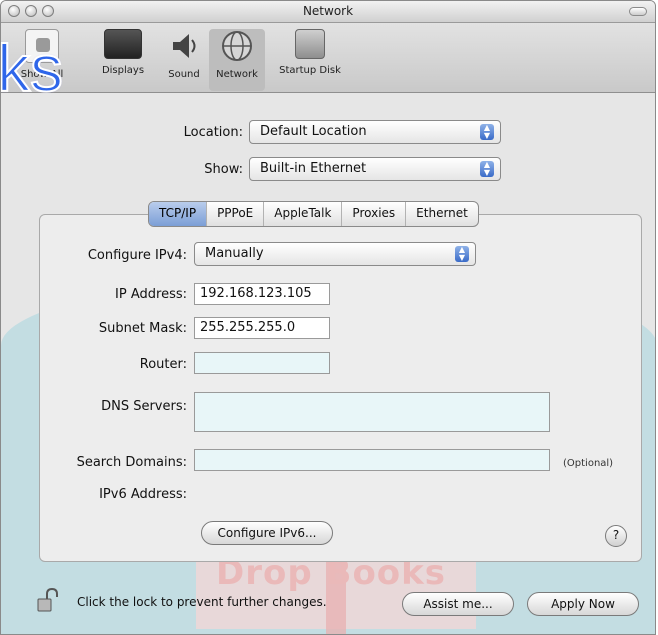 This screenshot has width=658, height=635. What do you see at coordinates (236, 214) in the screenshot?
I see `tab-pppoe: PPPoE` at bounding box center [236, 214].